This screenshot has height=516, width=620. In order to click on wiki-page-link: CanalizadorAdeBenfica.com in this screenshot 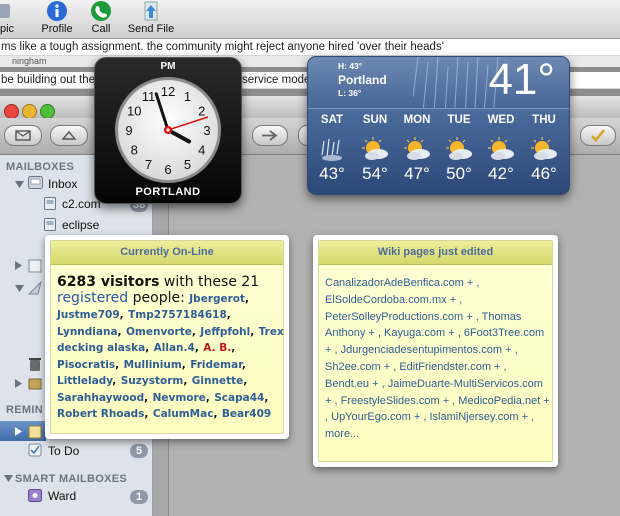, I will do `click(394, 283)`.